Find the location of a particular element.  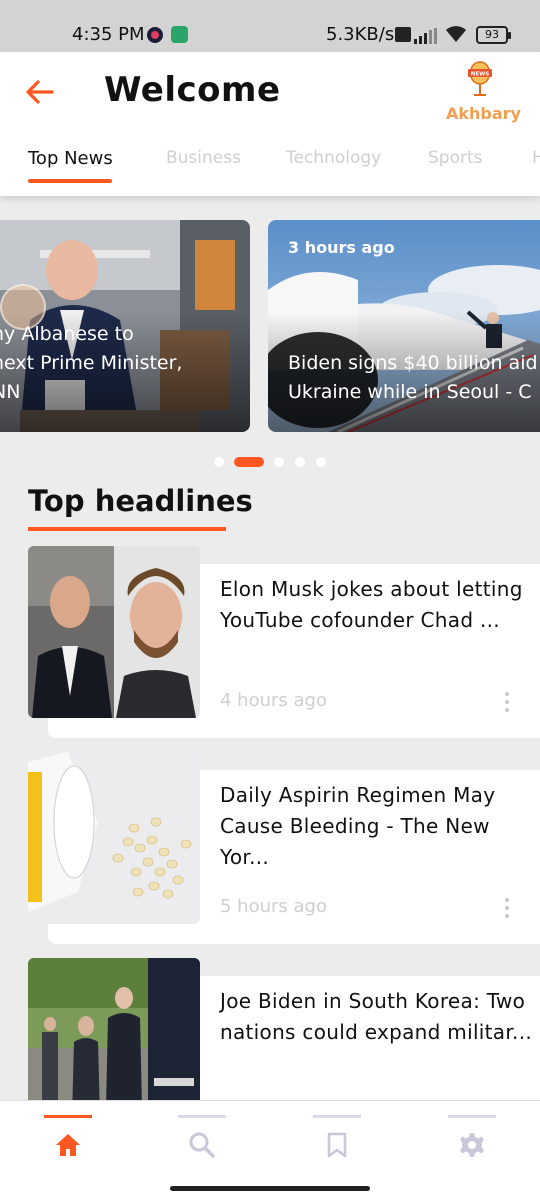

home-icon is located at coordinates (68, 1145).